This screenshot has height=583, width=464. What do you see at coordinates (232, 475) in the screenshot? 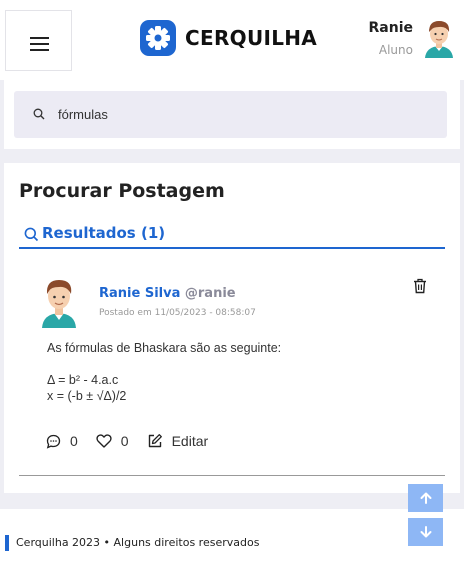
I see `post-divider` at bounding box center [232, 475].